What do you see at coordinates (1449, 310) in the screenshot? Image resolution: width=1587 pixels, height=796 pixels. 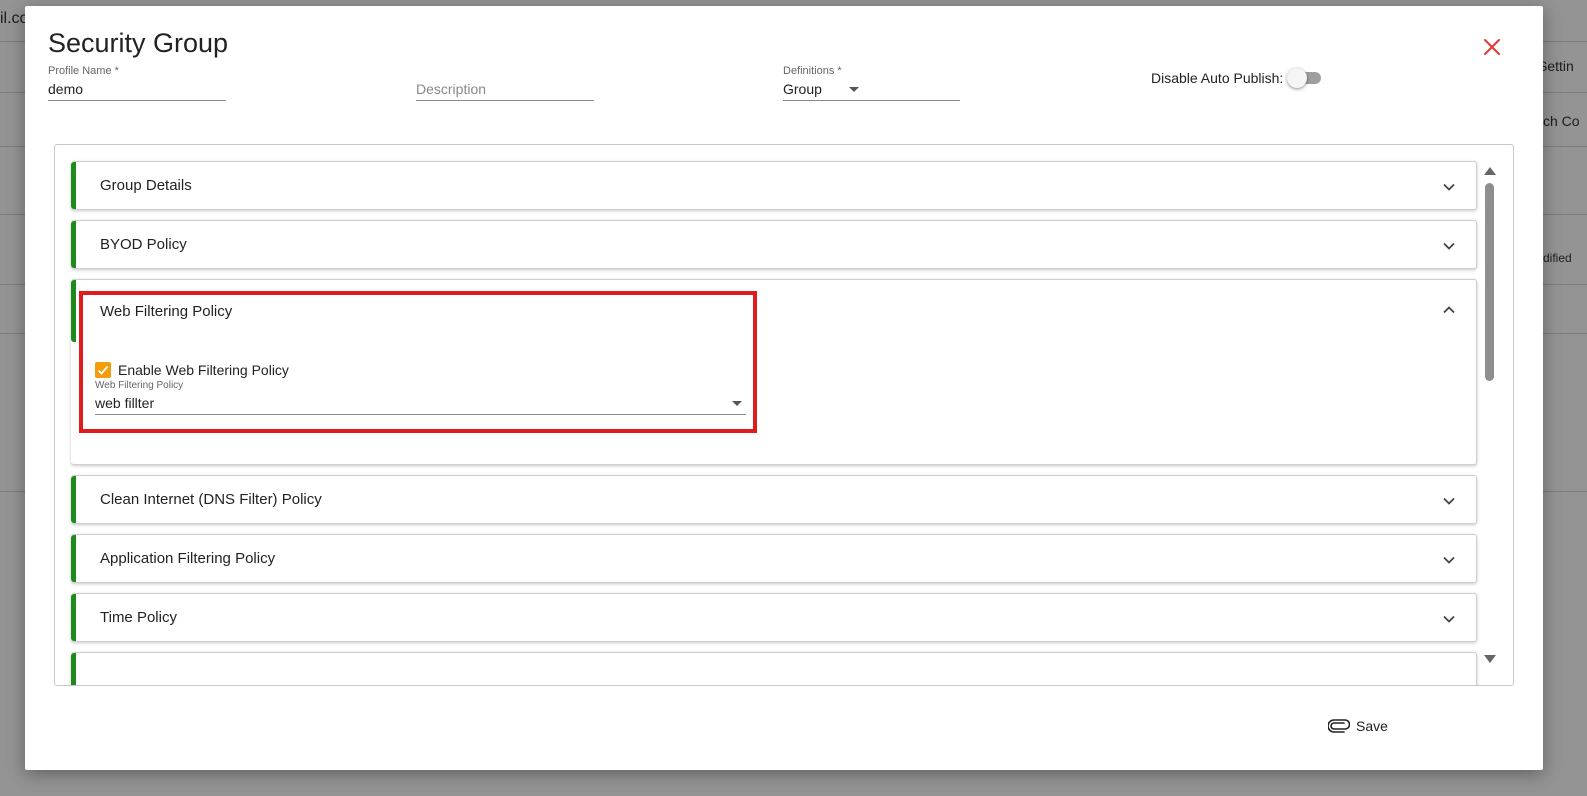 I see `chevron-up-icon` at bounding box center [1449, 310].